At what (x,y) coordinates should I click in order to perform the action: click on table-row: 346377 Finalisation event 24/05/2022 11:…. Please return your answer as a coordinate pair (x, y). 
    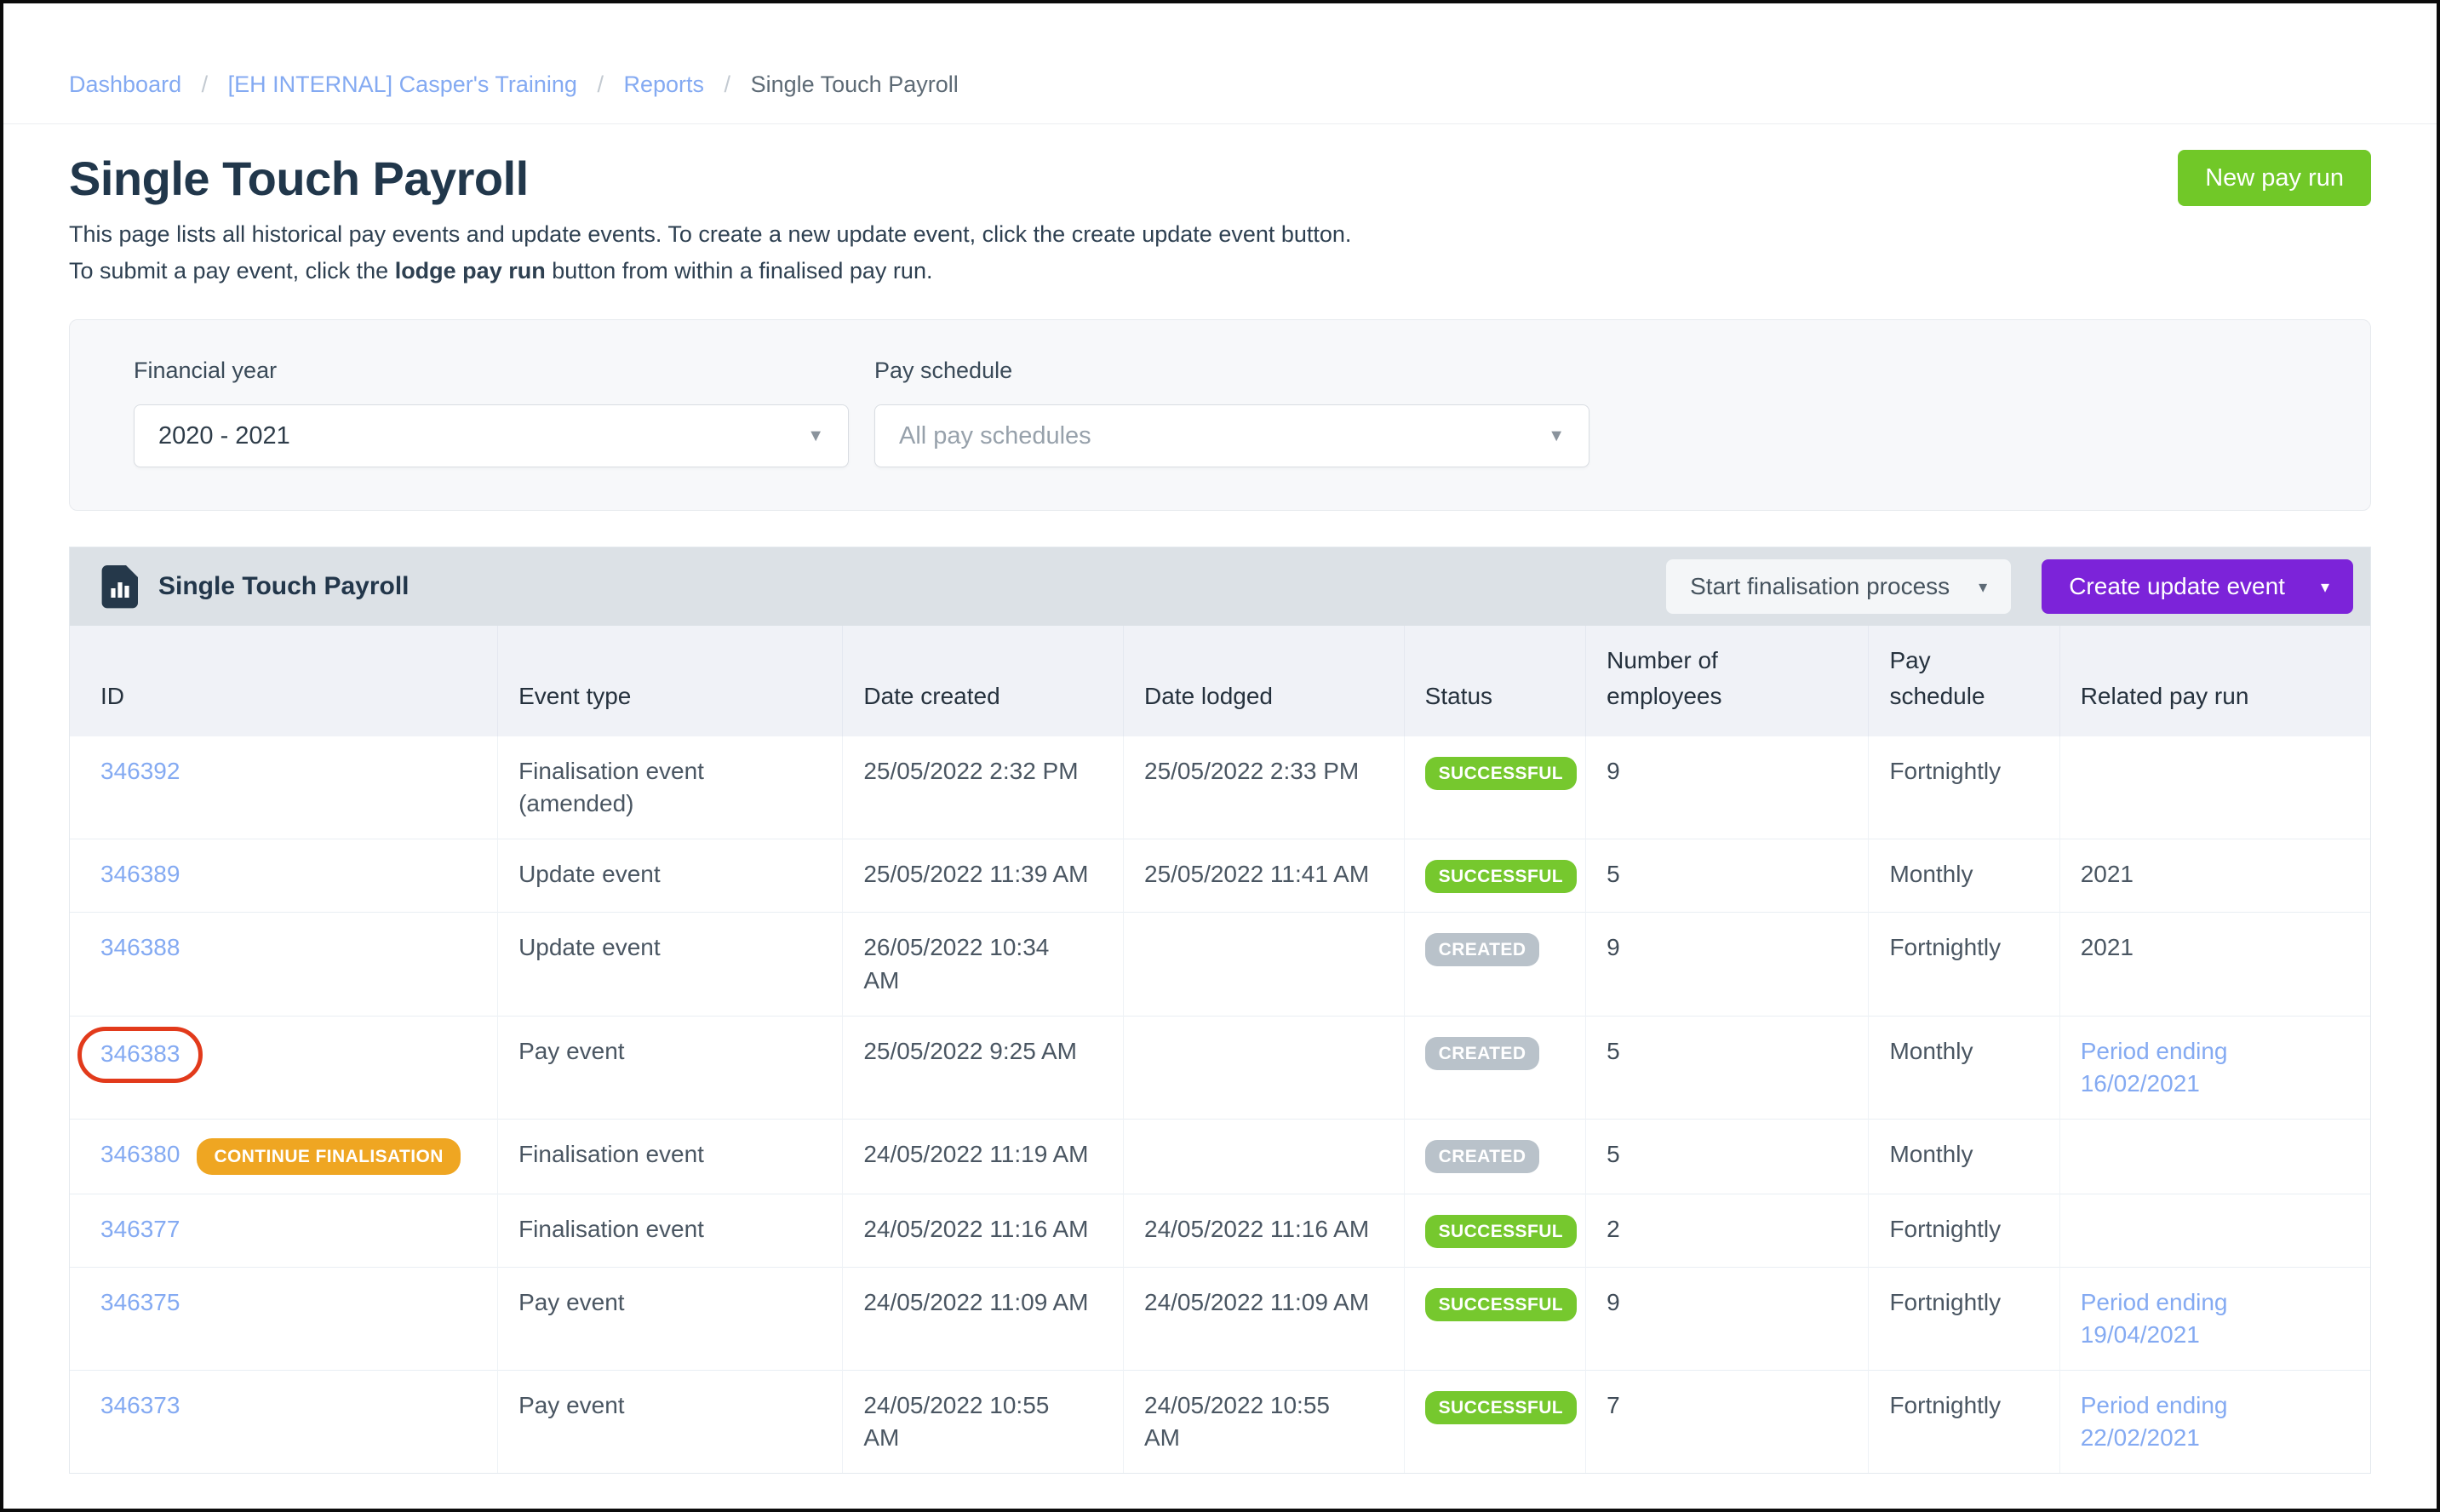
    Looking at the image, I should click on (1220, 1230).